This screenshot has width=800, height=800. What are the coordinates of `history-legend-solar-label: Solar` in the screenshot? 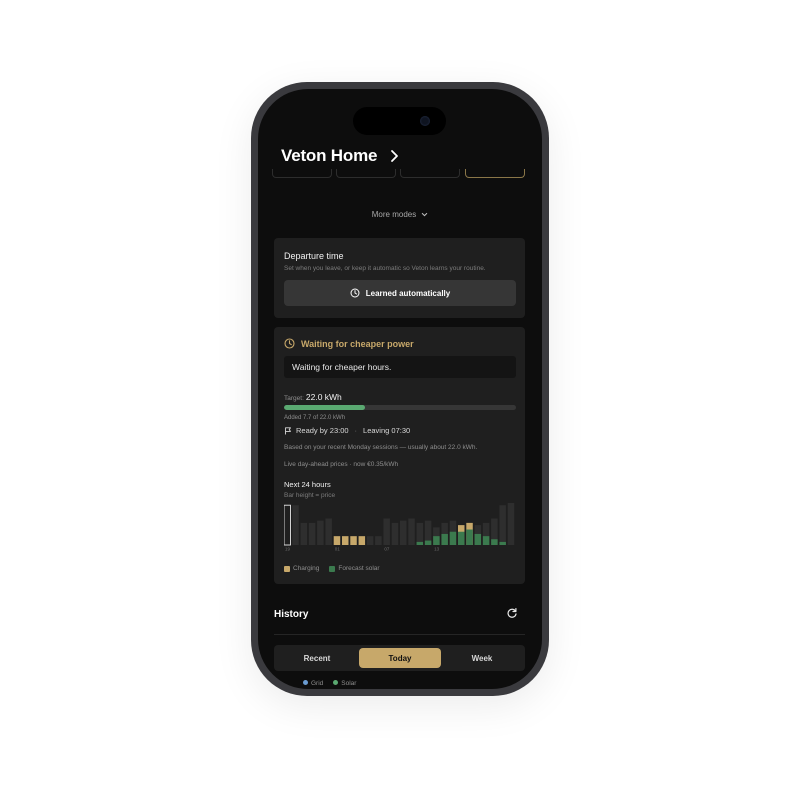 It's located at (349, 683).